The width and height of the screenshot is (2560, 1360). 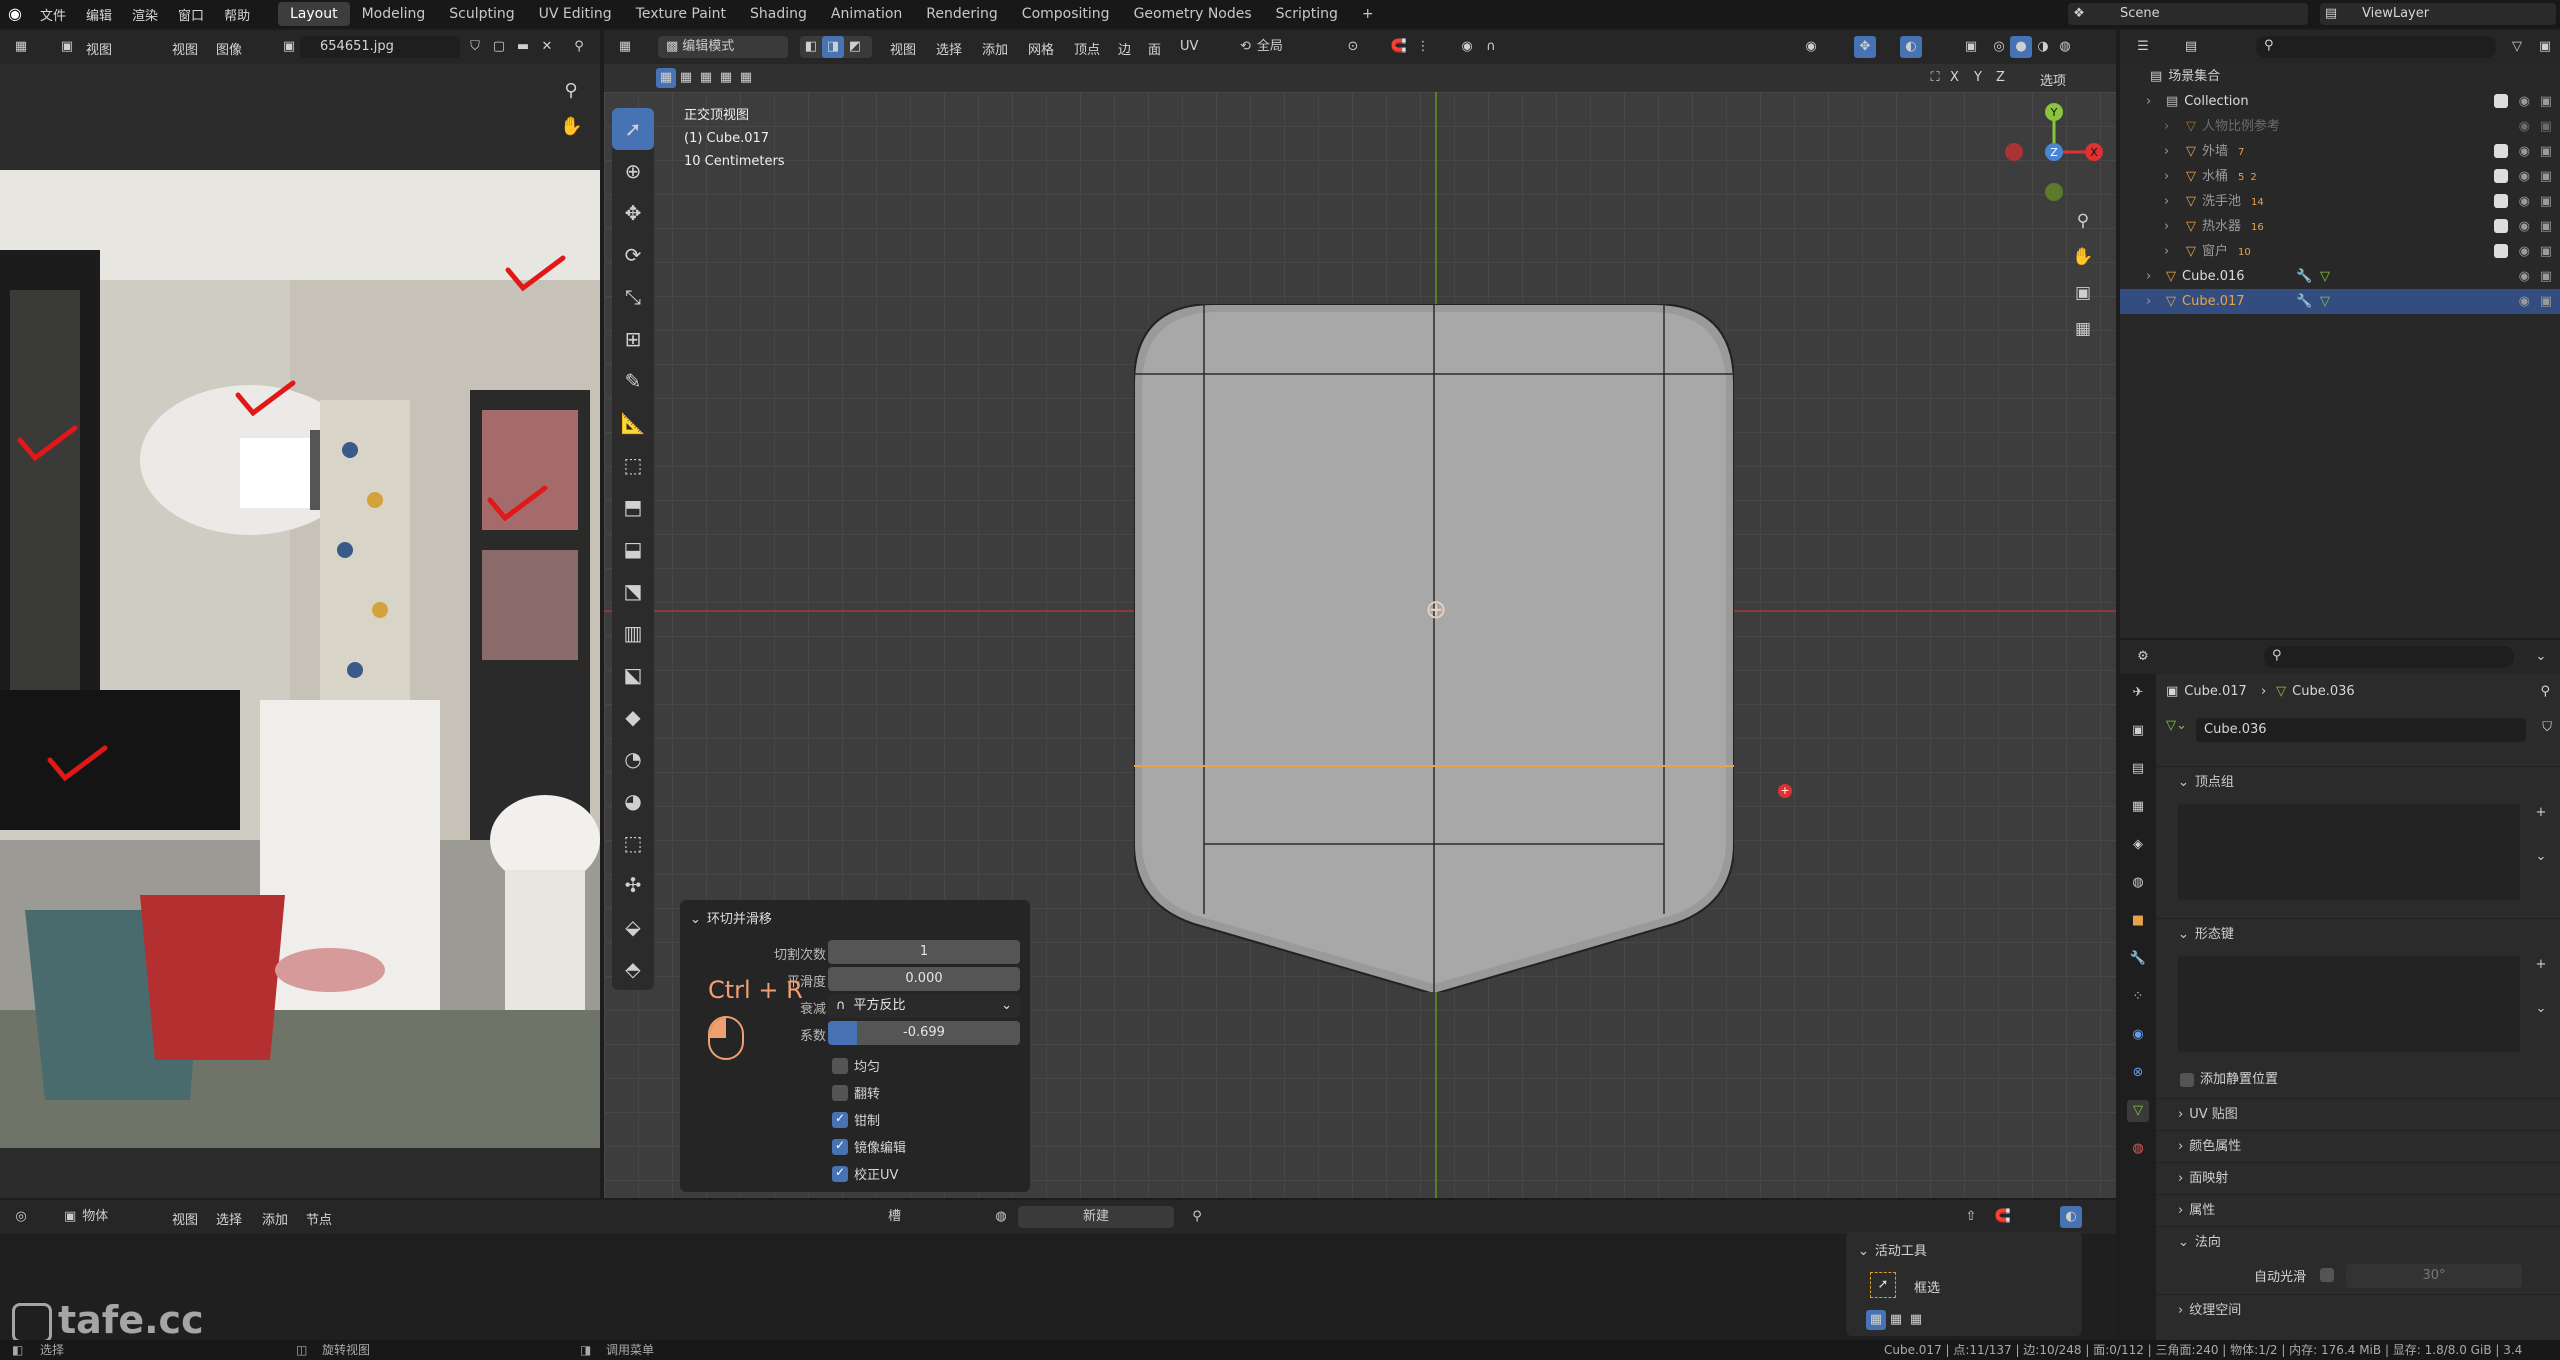 What do you see at coordinates (1189, 46) in the screenshot?
I see `menu-uv: UV` at bounding box center [1189, 46].